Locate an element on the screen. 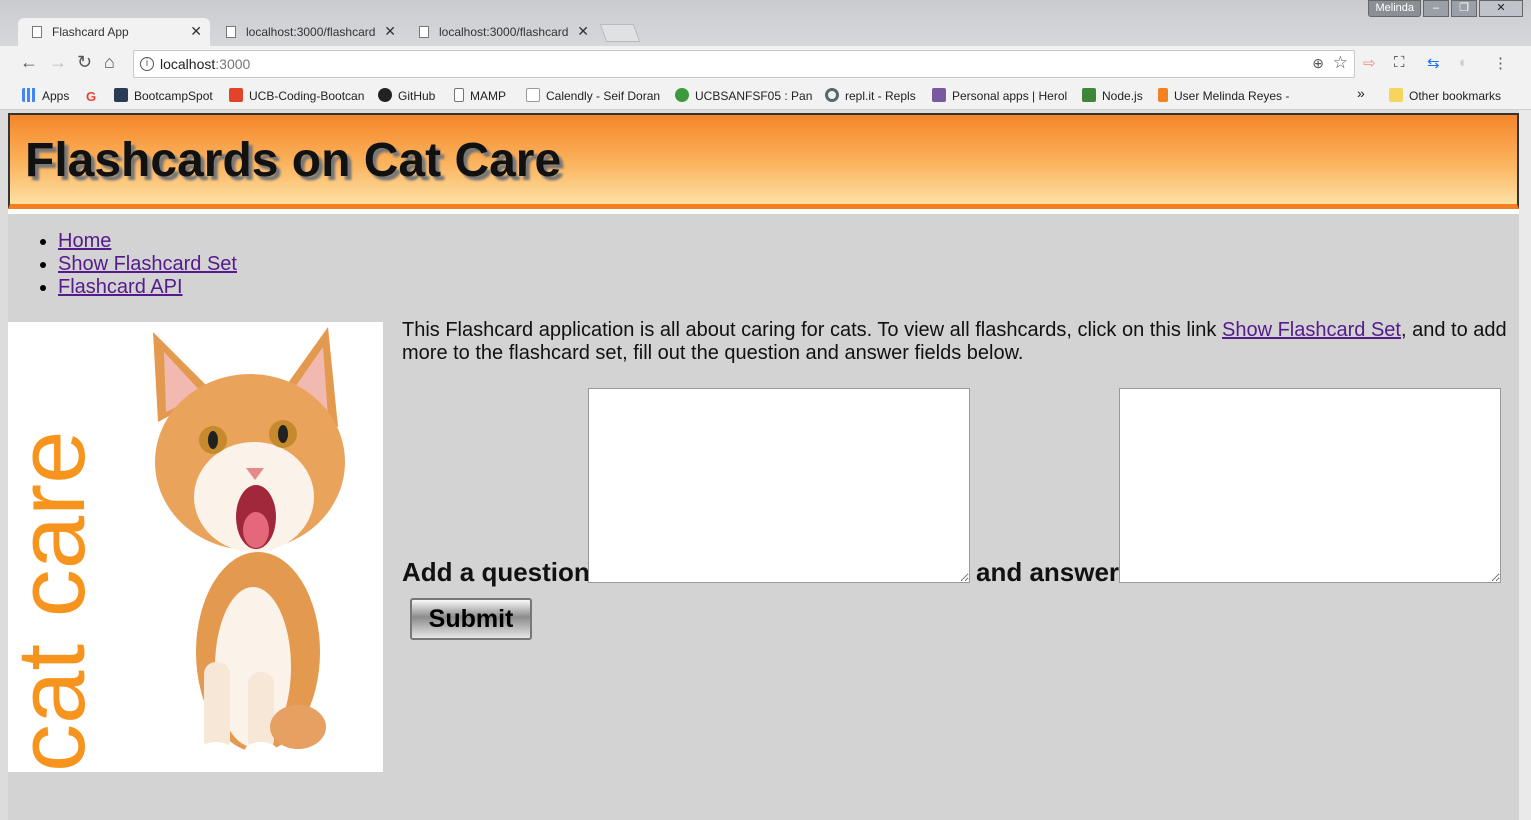  bookmark-canvas: UCBSANFSF05 : Panc is located at coordinates (743, 95).